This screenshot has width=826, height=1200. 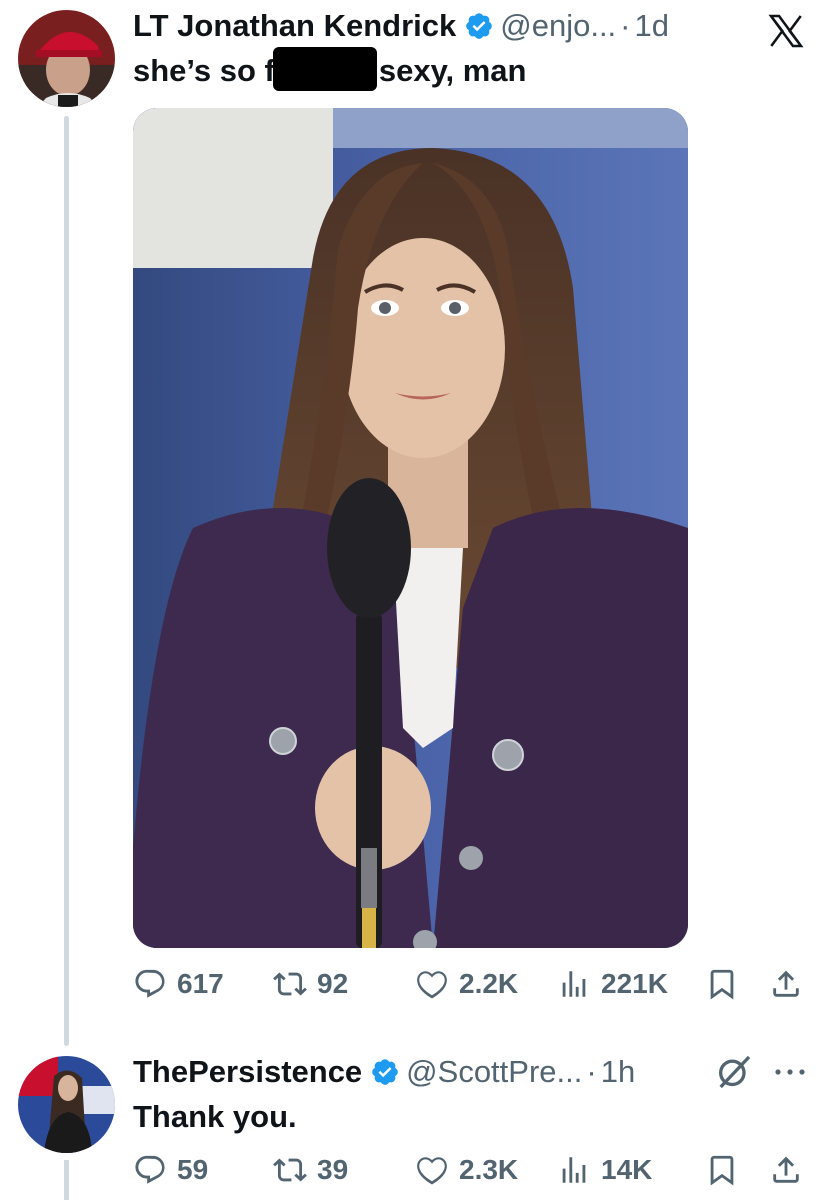 I want to click on like-button: 2.2K, so click(x=466, y=984).